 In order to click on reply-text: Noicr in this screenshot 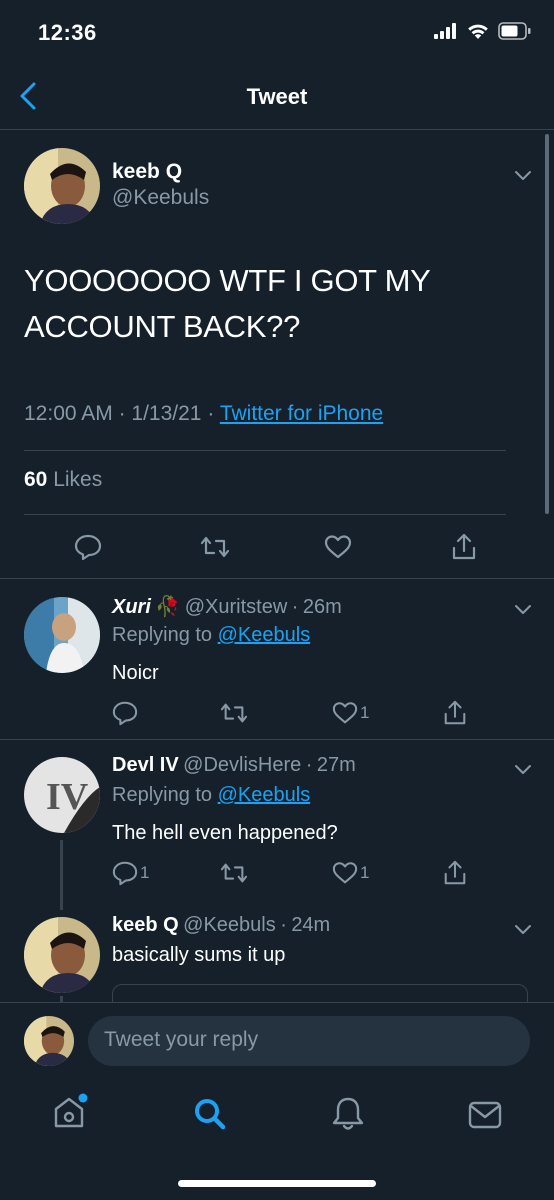, I will do `click(135, 673)`.